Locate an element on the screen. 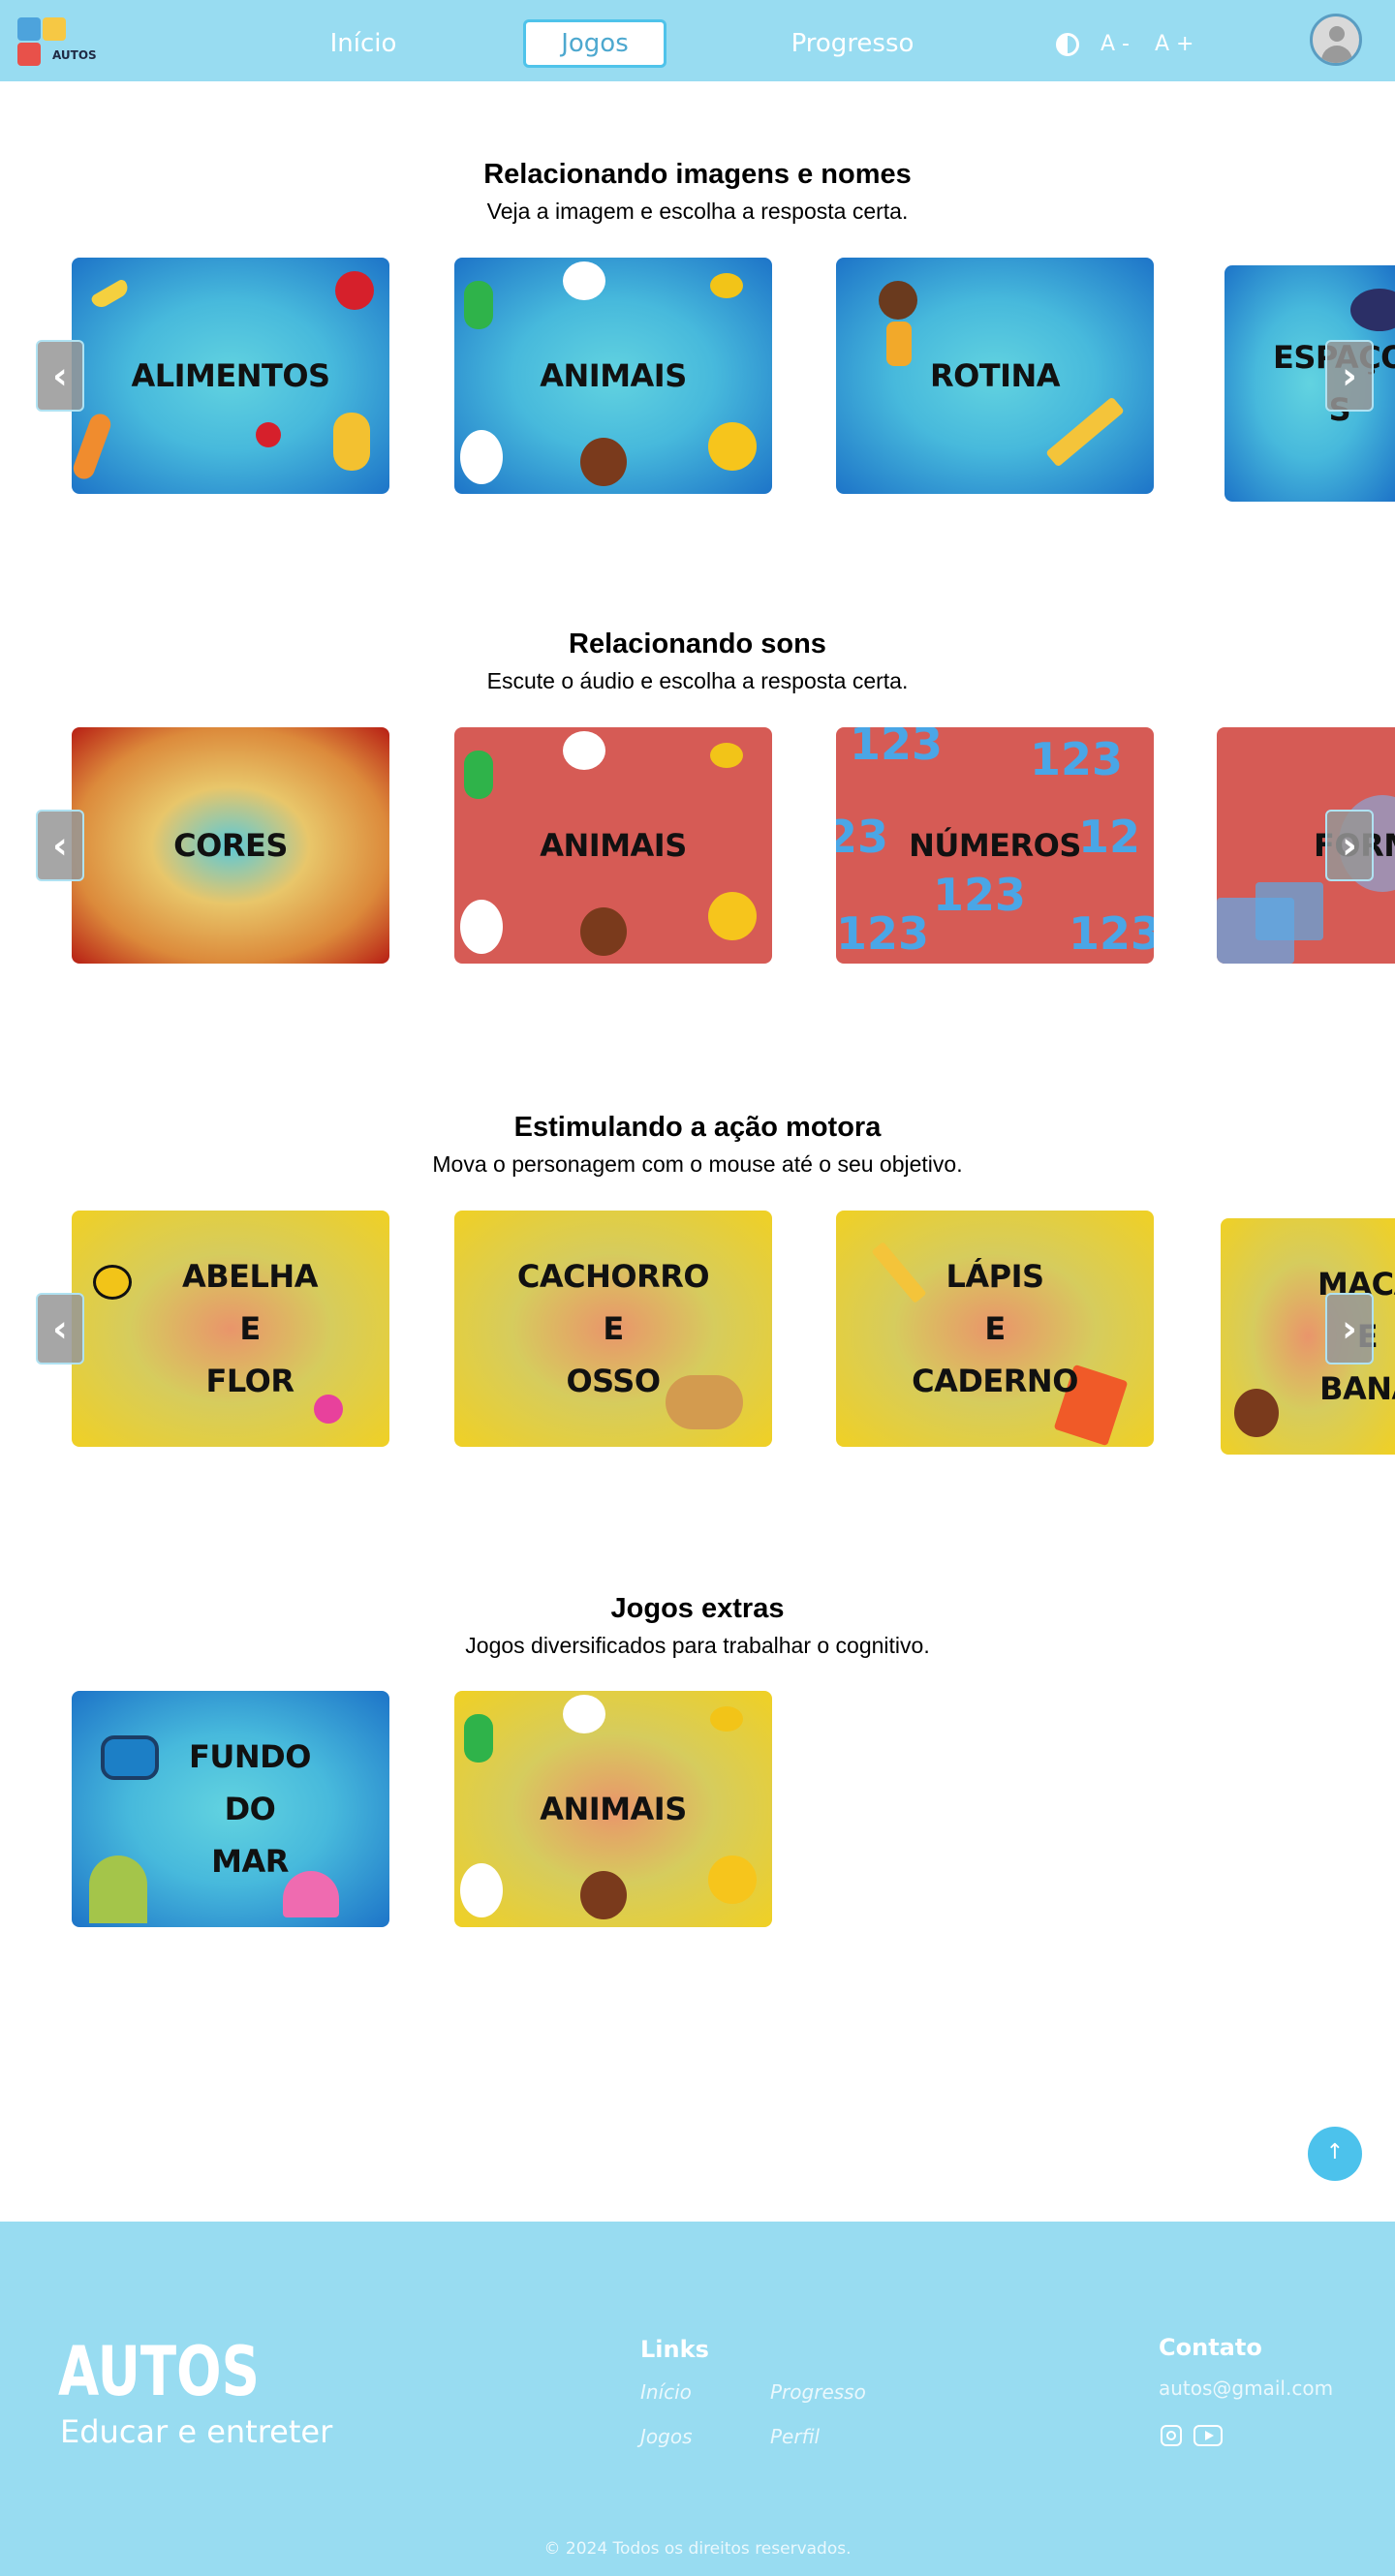 The height and width of the screenshot is (2576, 1395). game-card: ABELHA E FLOR is located at coordinates (230, 1329).